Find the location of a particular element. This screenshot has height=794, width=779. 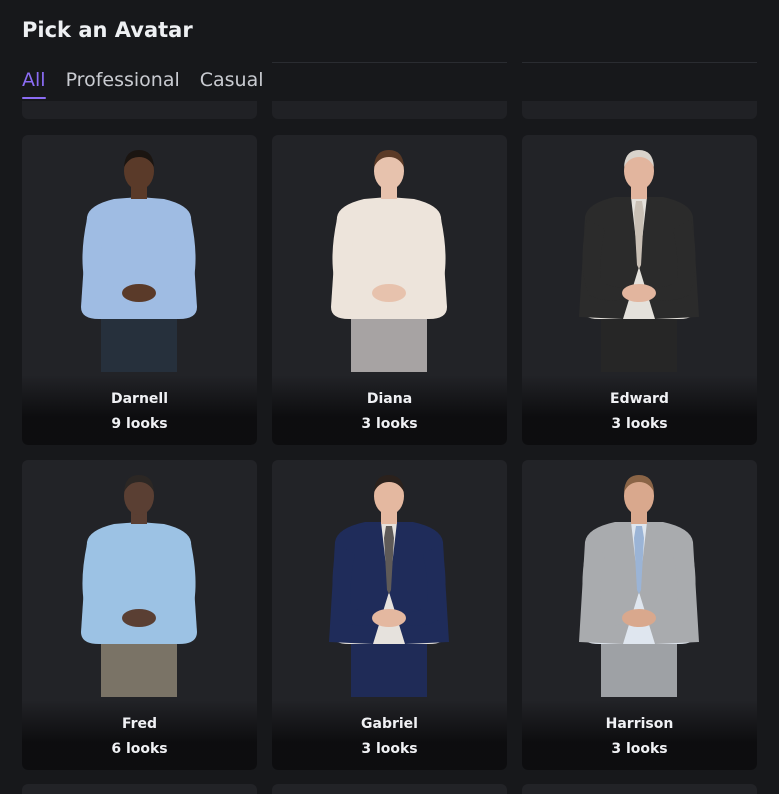

avatar-card-diana: Diana 3 looks is located at coordinates (389, 290).